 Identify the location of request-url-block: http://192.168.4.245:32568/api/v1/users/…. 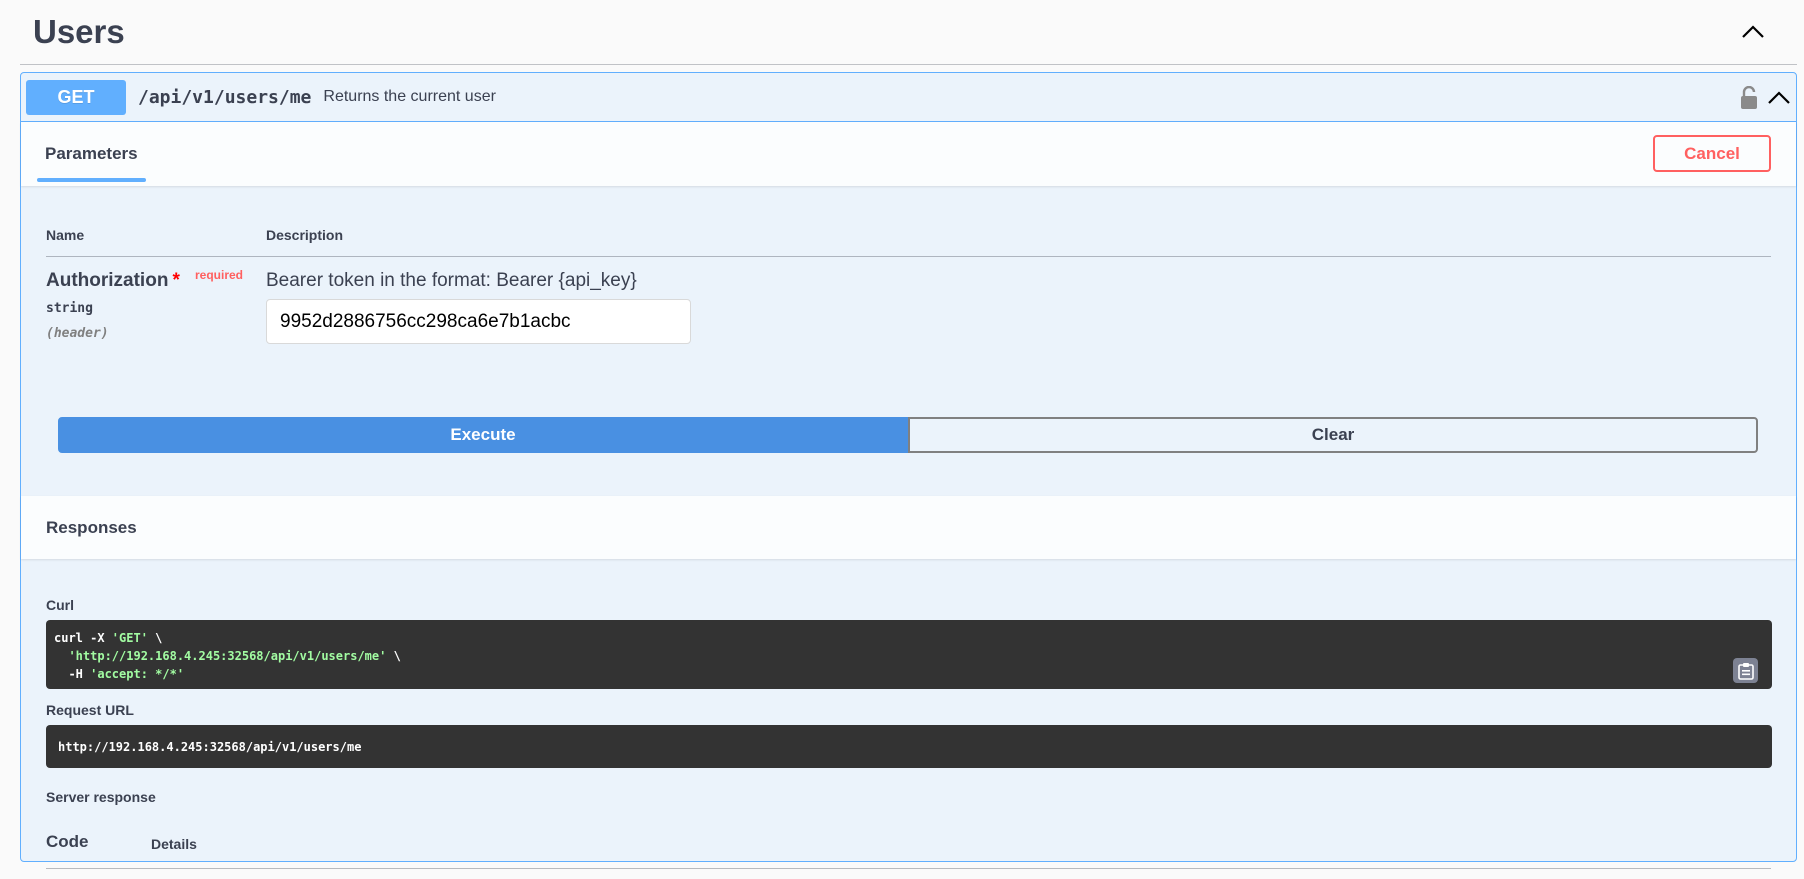
(909, 746).